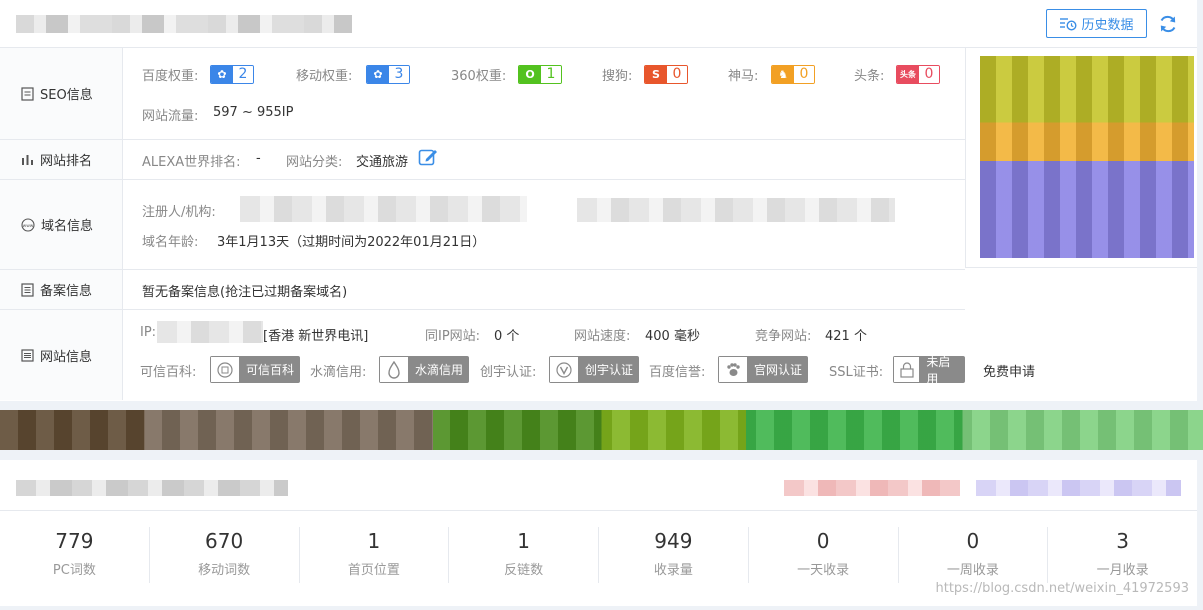 The image size is (1203, 610). I want to click on sogou-badge: S 0, so click(666, 74).